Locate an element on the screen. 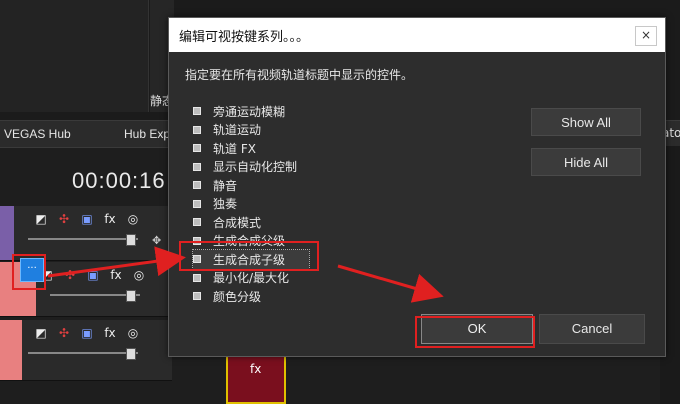 Image resolution: width=680 pixels, height=404 pixels. annotation-arrows is located at coordinates (245, 274).